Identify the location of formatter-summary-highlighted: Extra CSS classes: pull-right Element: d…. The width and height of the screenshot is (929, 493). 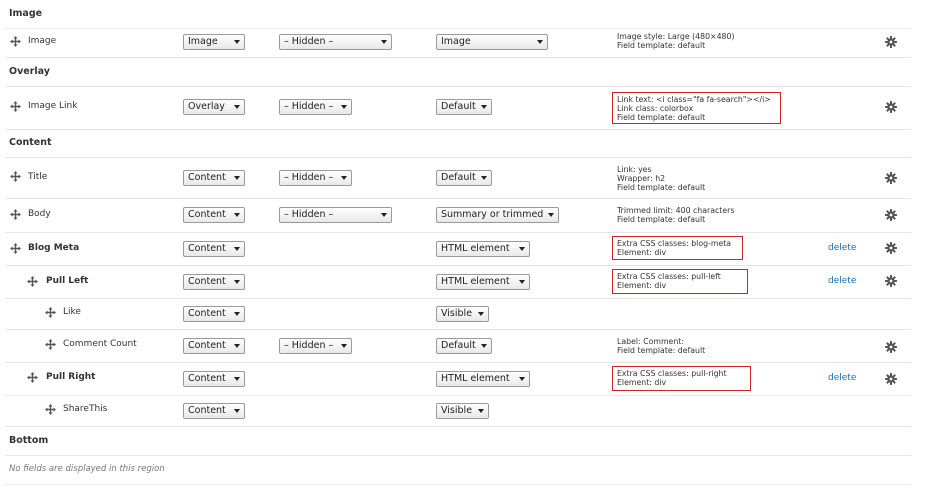
(681, 378).